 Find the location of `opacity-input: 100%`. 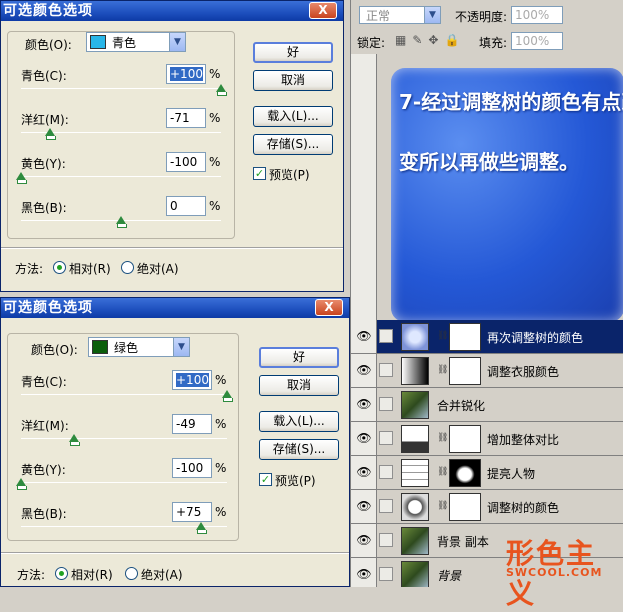

opacity-input: 100% is located at coordinates (537, 15).